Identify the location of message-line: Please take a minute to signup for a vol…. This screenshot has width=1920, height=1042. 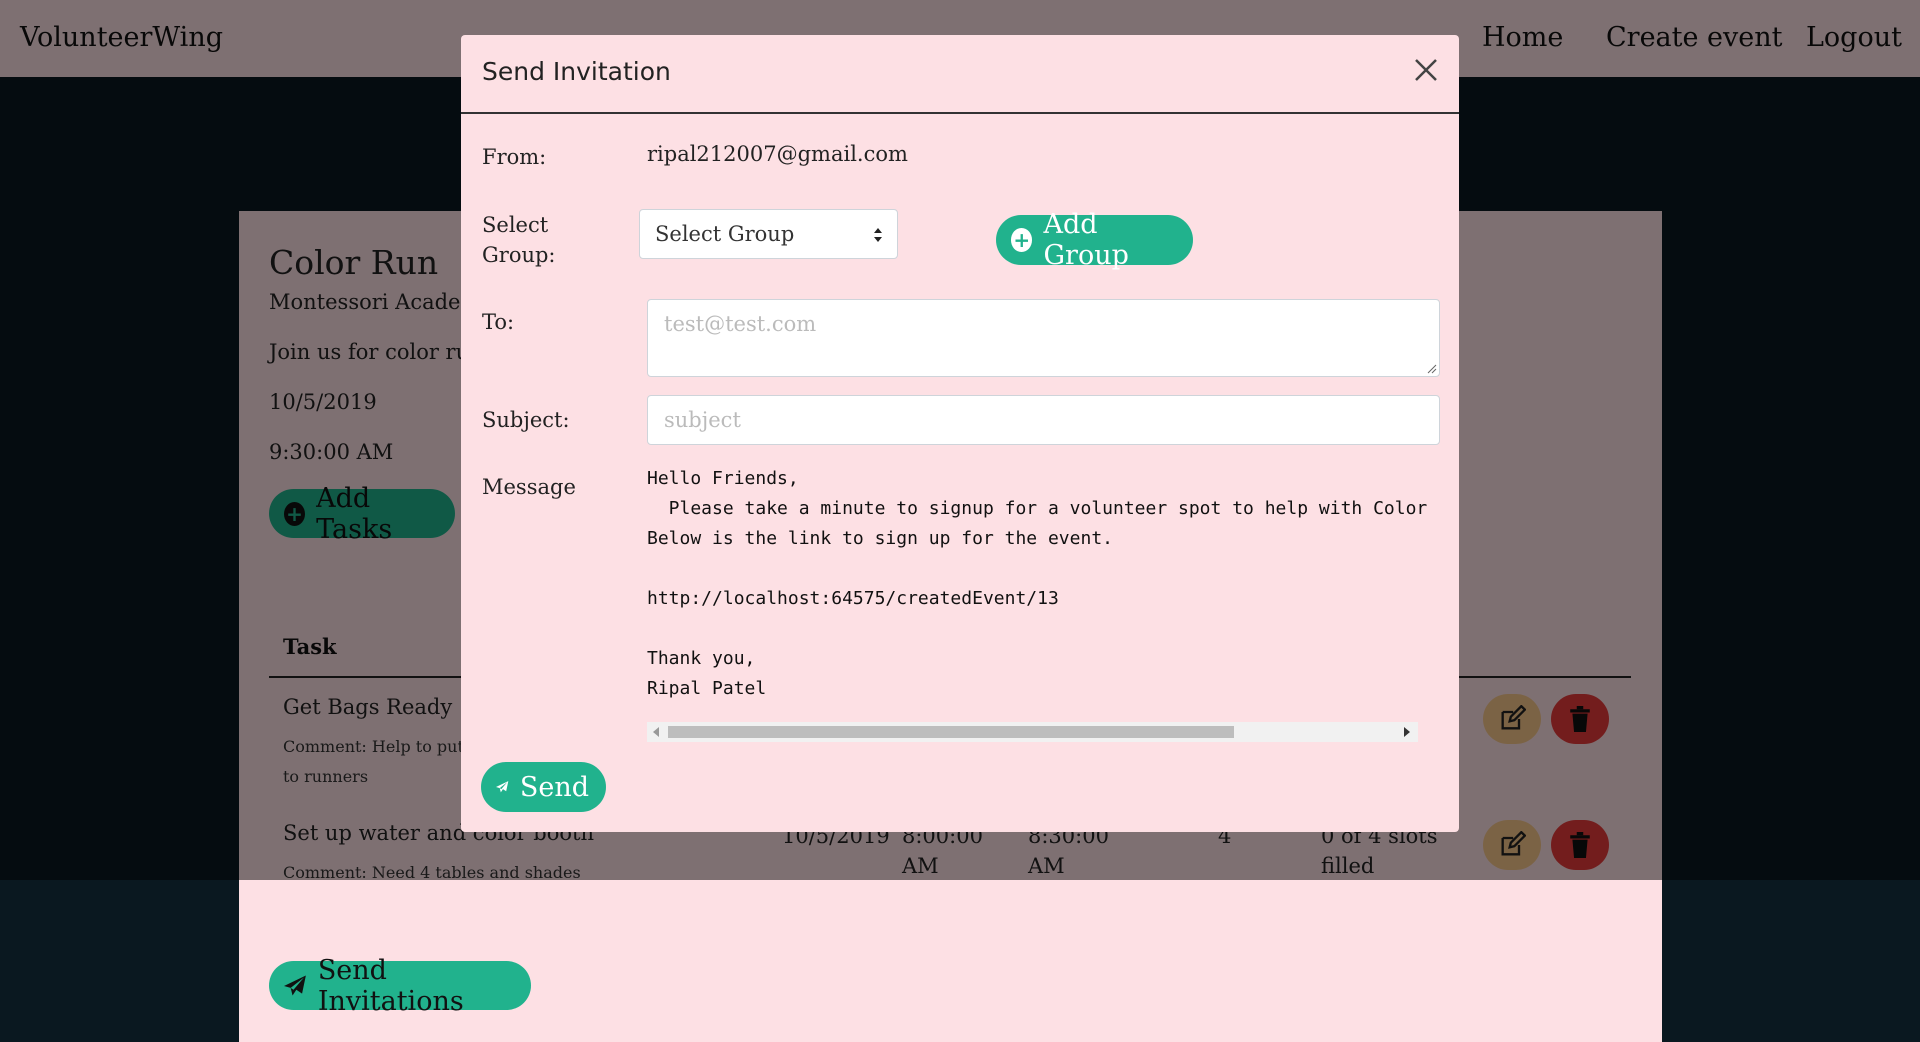
(1037, 508).